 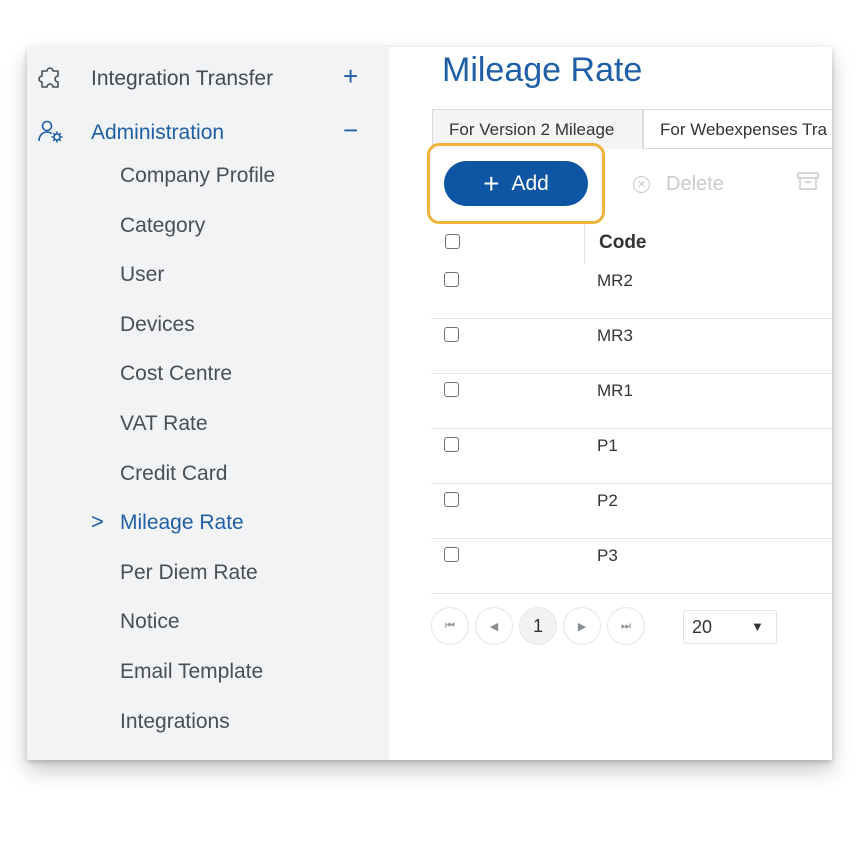 I want to click on sidebar-item-company-profile: Company Profile, so click(x=208, y=185).